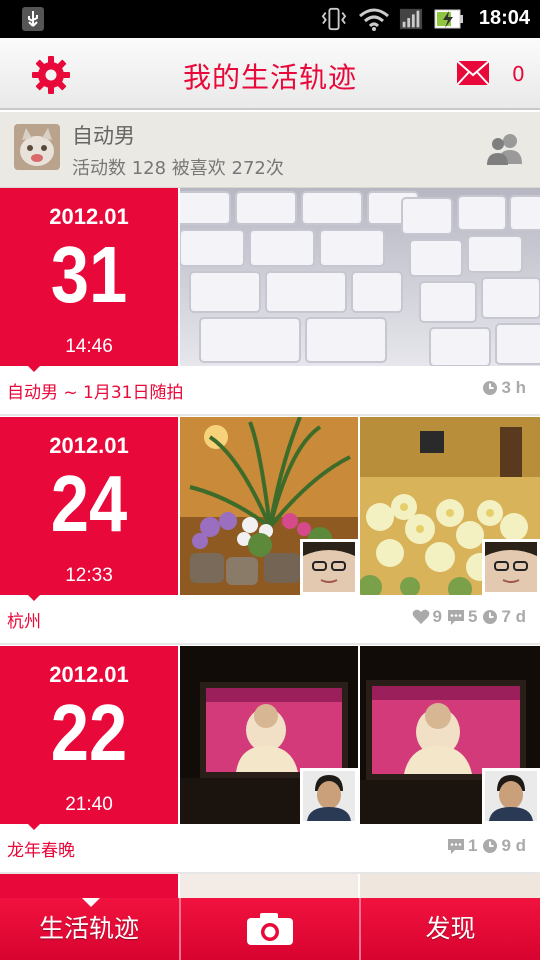 This screenshot has width=540, height=969. I want to click on entry-comments: 1, so click(472, 845).